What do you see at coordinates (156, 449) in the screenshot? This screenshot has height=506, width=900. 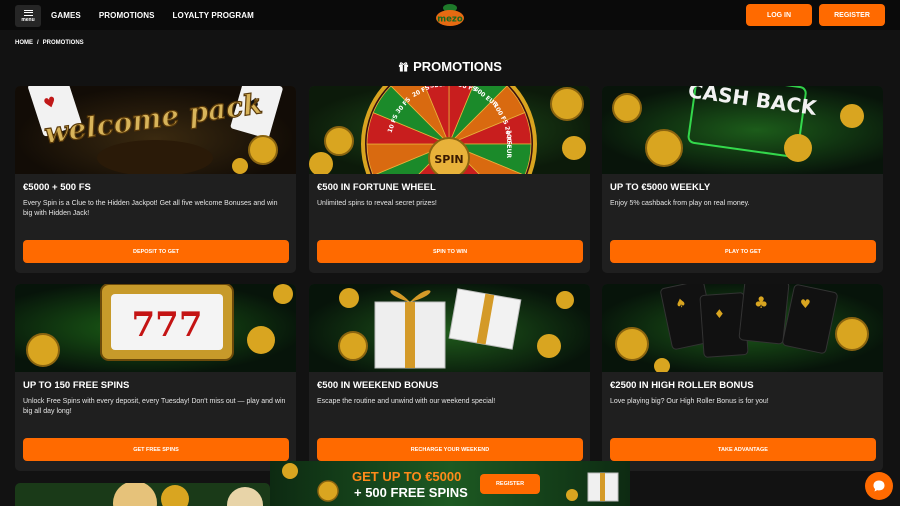 I see `get-free-spins-button: GET FREE SPINS` at bounding box center [156, 449].